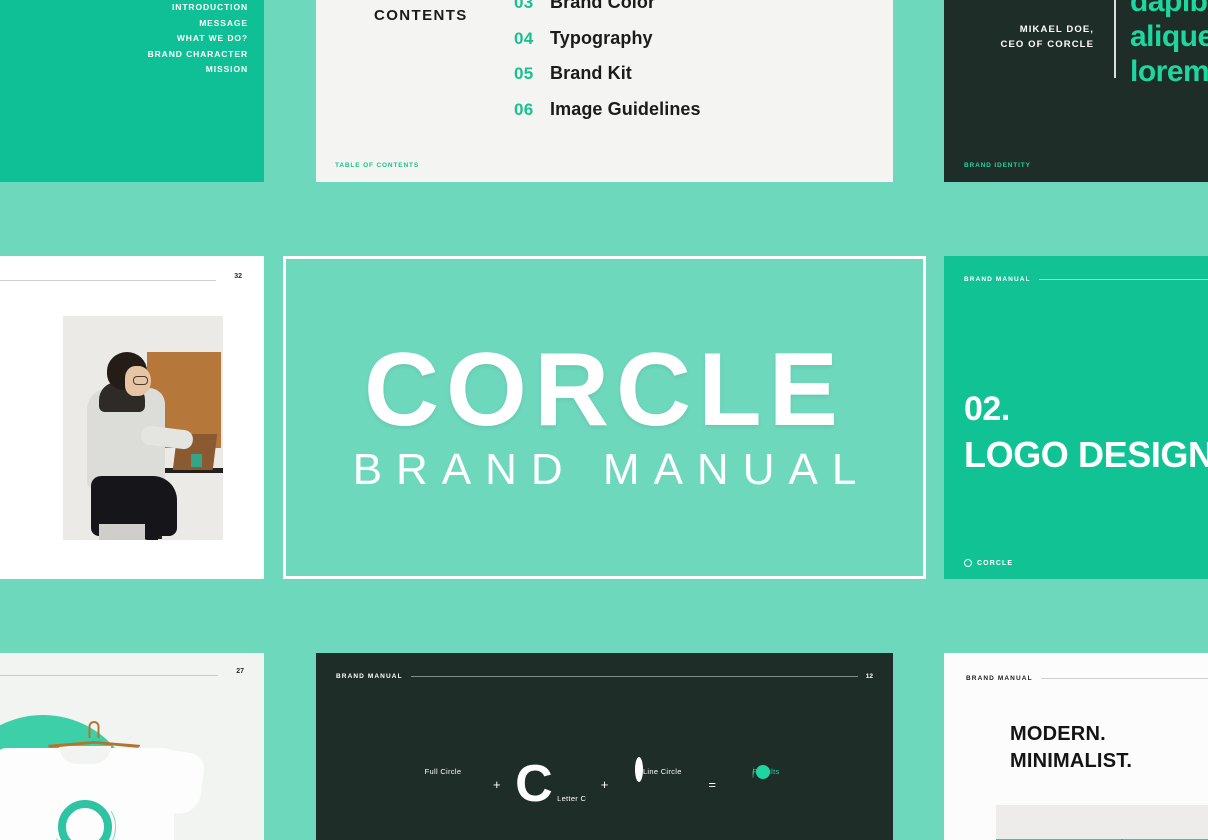 The image size is (1208, 840). I want to click on section-header-tag: BRAND MANUAL, so click(997, 279).